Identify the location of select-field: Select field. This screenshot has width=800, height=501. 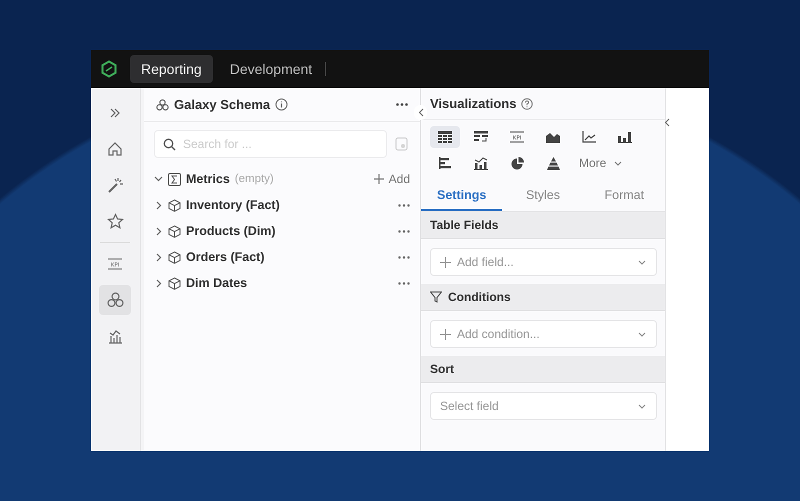
(543, 406).